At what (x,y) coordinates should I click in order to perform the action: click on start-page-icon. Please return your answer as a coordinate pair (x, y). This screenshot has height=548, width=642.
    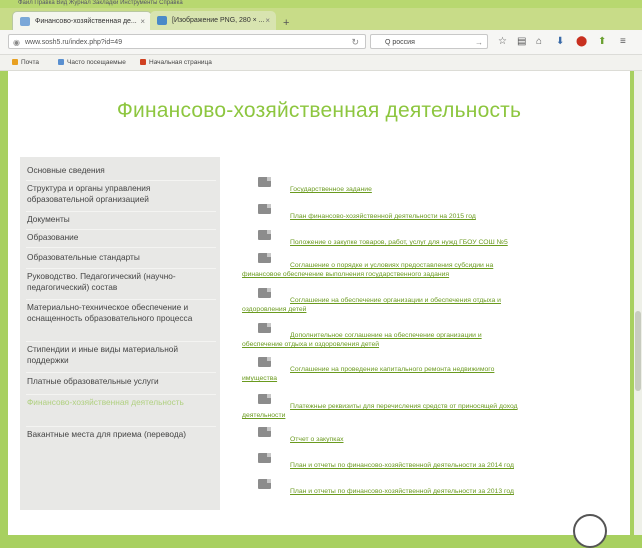
    Looking at the image, I should click on (143, 62).